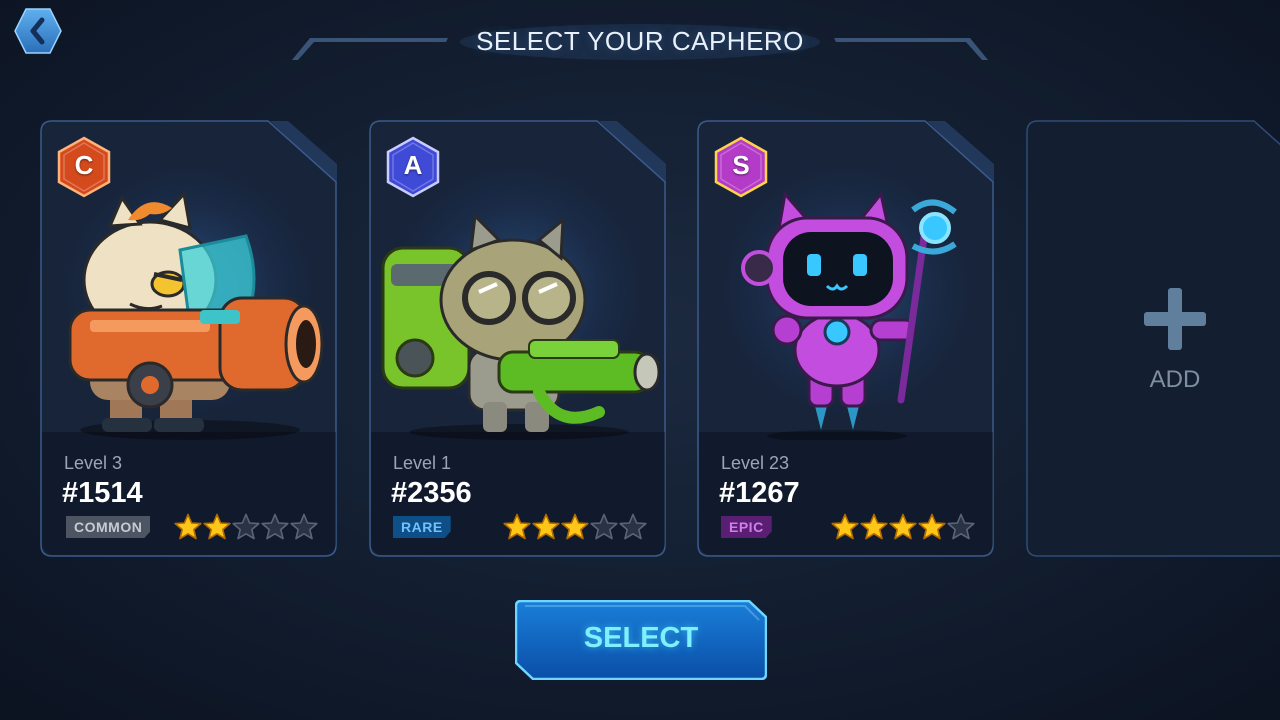 The height and width of the screenshot is (720, 1280). What do you see at coordinates (520, 310) in the screenshot?
I see `gasmask-cat-blaster-hero-icon` at bounding box center [520, 310].